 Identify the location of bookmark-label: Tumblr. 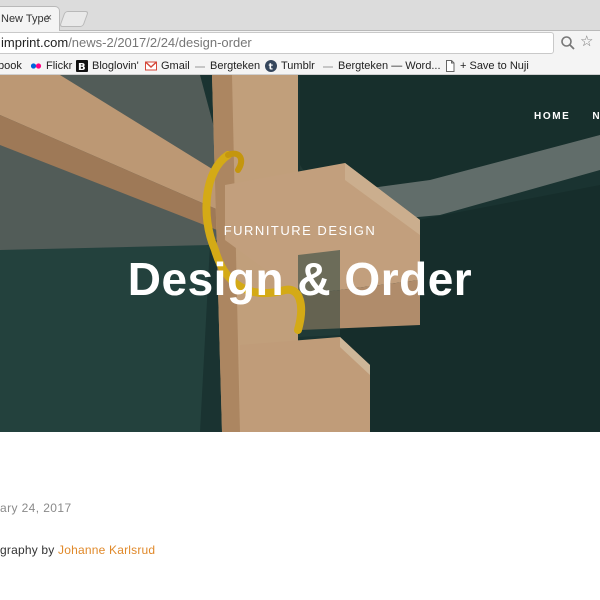
(298, 65).